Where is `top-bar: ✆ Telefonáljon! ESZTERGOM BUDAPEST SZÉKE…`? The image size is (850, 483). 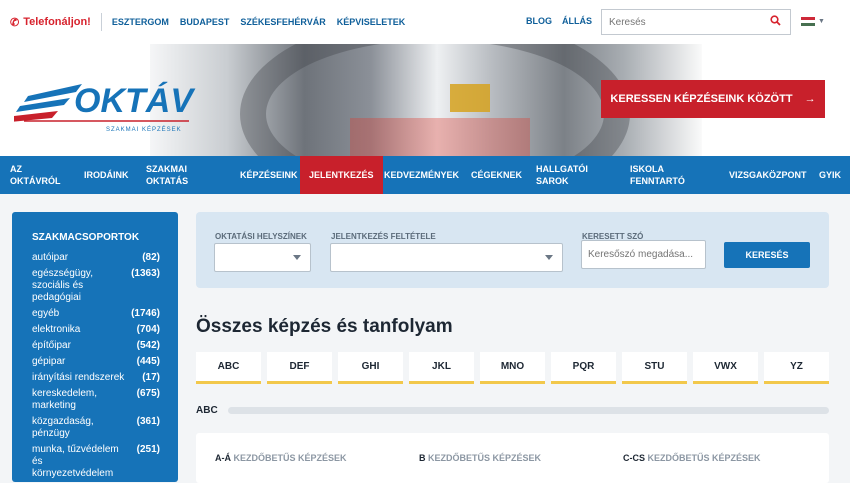 top-bar: ✆ Telefonáljon! ESZTERGOM BUDAPEST SZÉKE… is located at coordinates (425, 22).